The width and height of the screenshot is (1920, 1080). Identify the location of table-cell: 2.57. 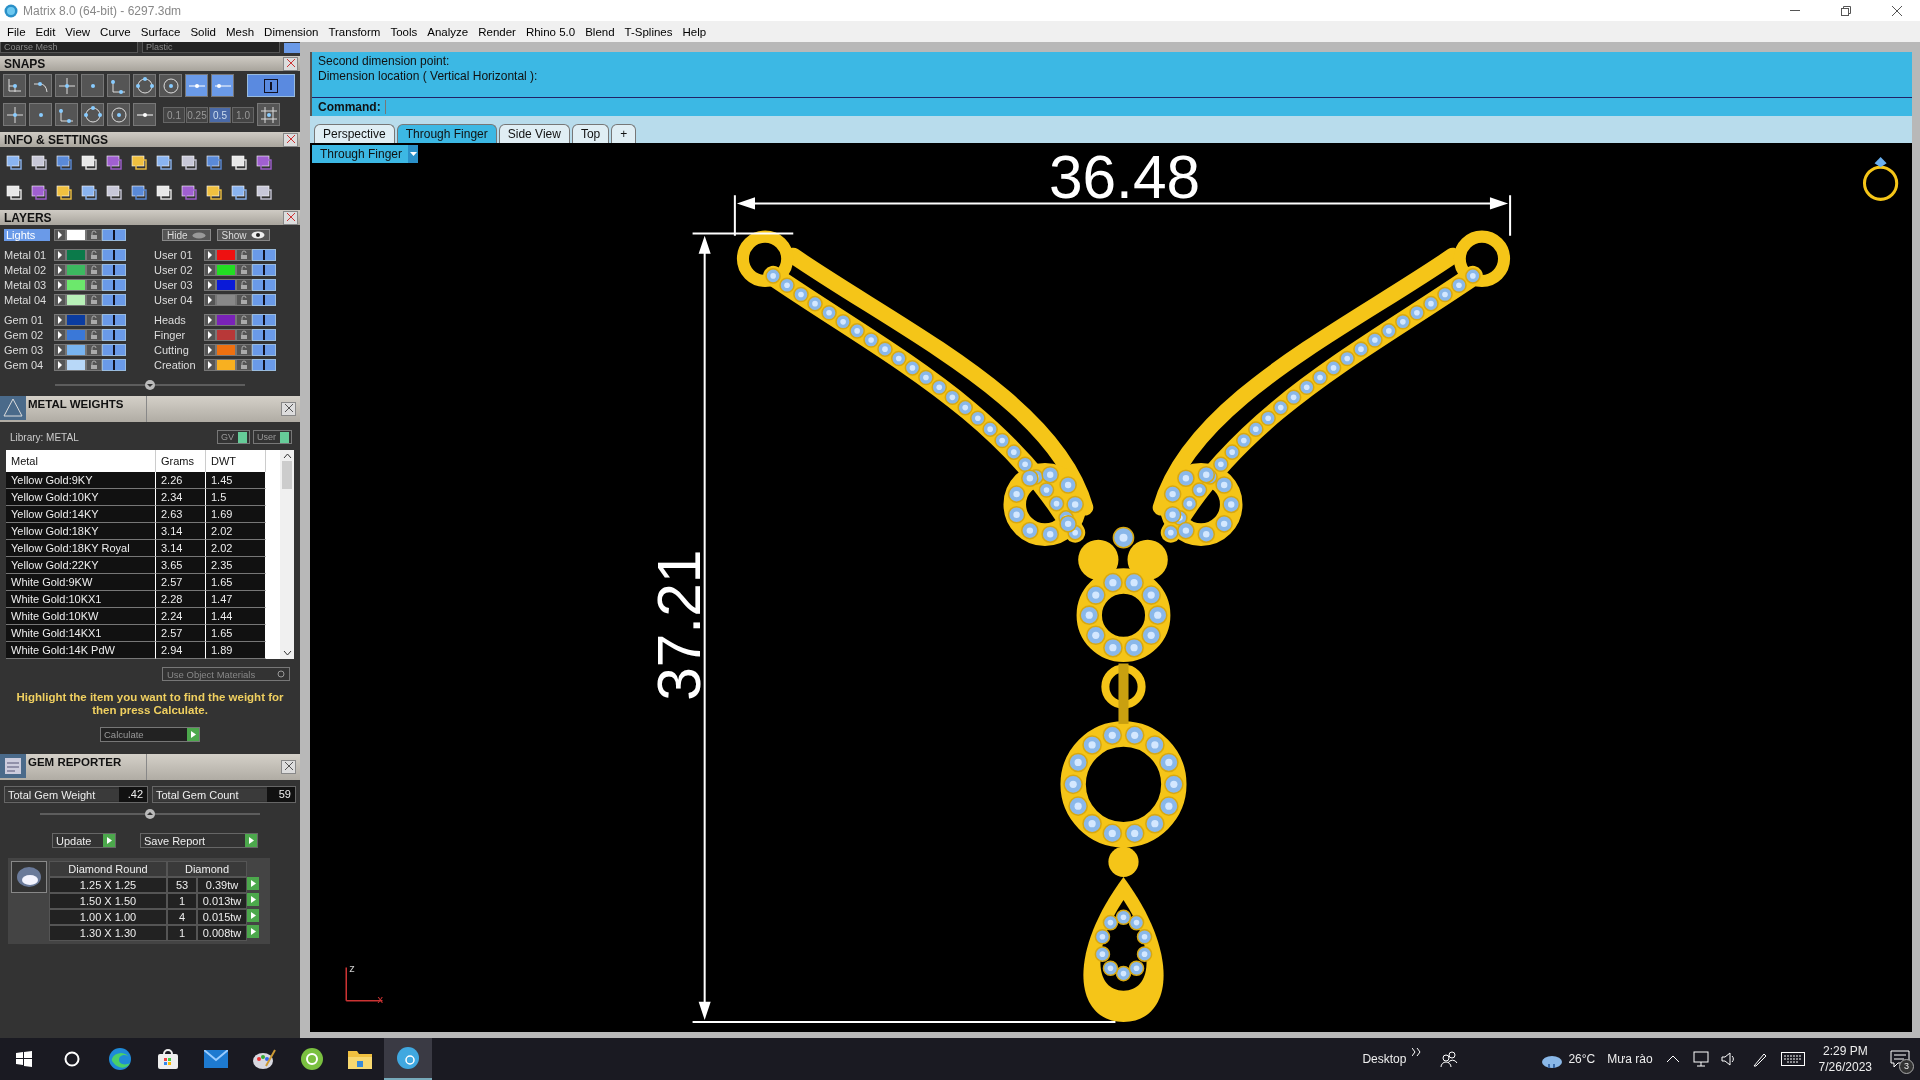
(181, 633).